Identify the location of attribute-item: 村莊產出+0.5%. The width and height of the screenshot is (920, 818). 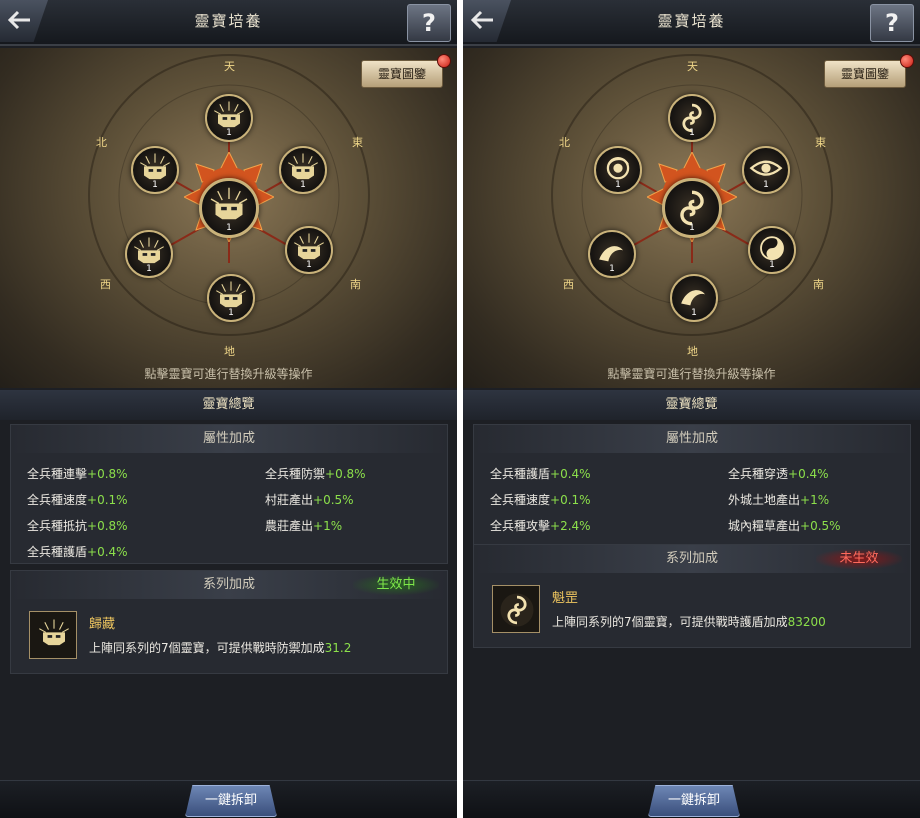
(309, 500).